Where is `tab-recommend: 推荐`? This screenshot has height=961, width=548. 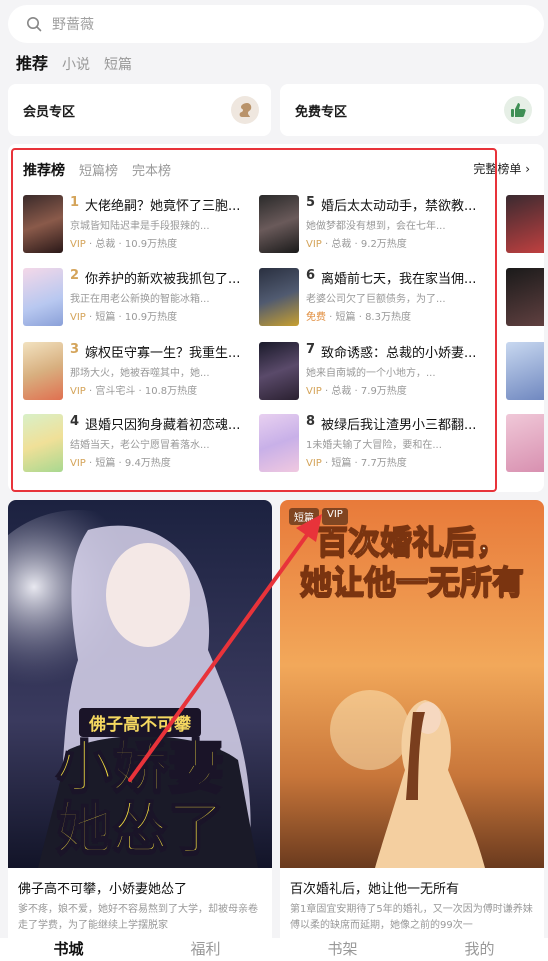
tab-recommend: 推荐 is located at coordinates (32, 62).